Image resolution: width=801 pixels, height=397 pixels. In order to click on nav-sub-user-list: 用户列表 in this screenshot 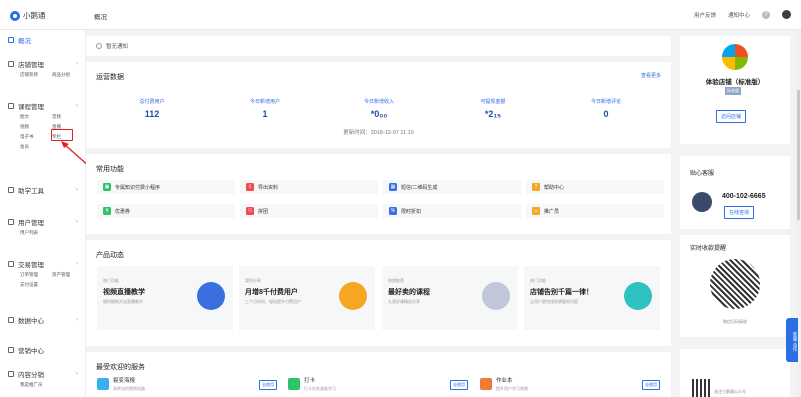, I will do `click(36, 233)`.